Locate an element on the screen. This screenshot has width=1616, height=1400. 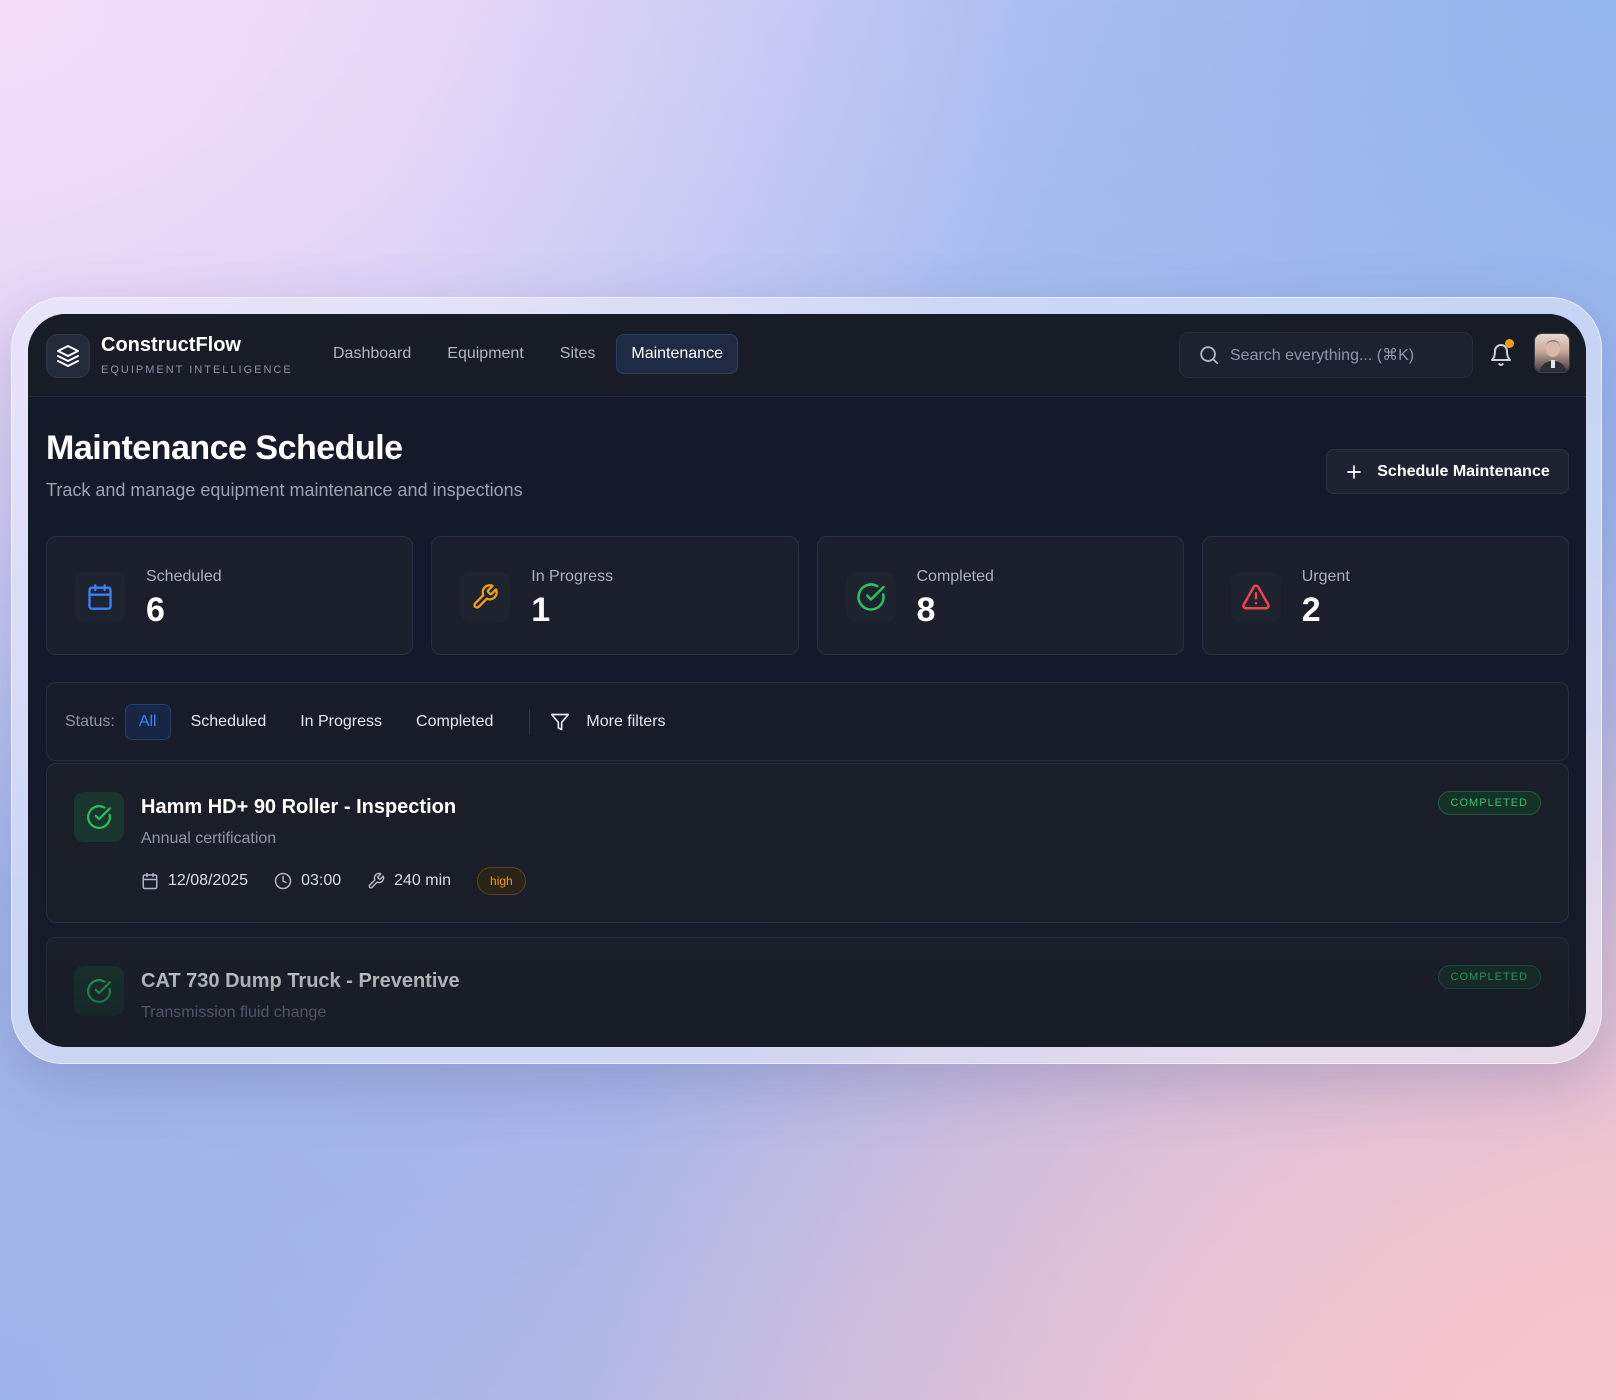
search-icon is located at coordinates (1209, 355).